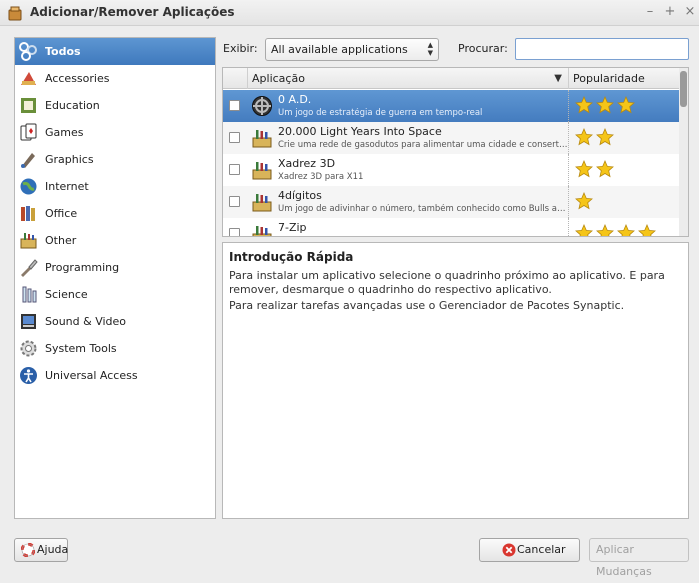 This screenshot has width=699, height=583. What do you see at coordinates (29, 294) in the screenshot?
I see `science-icon` at bounding box center [29, 294].